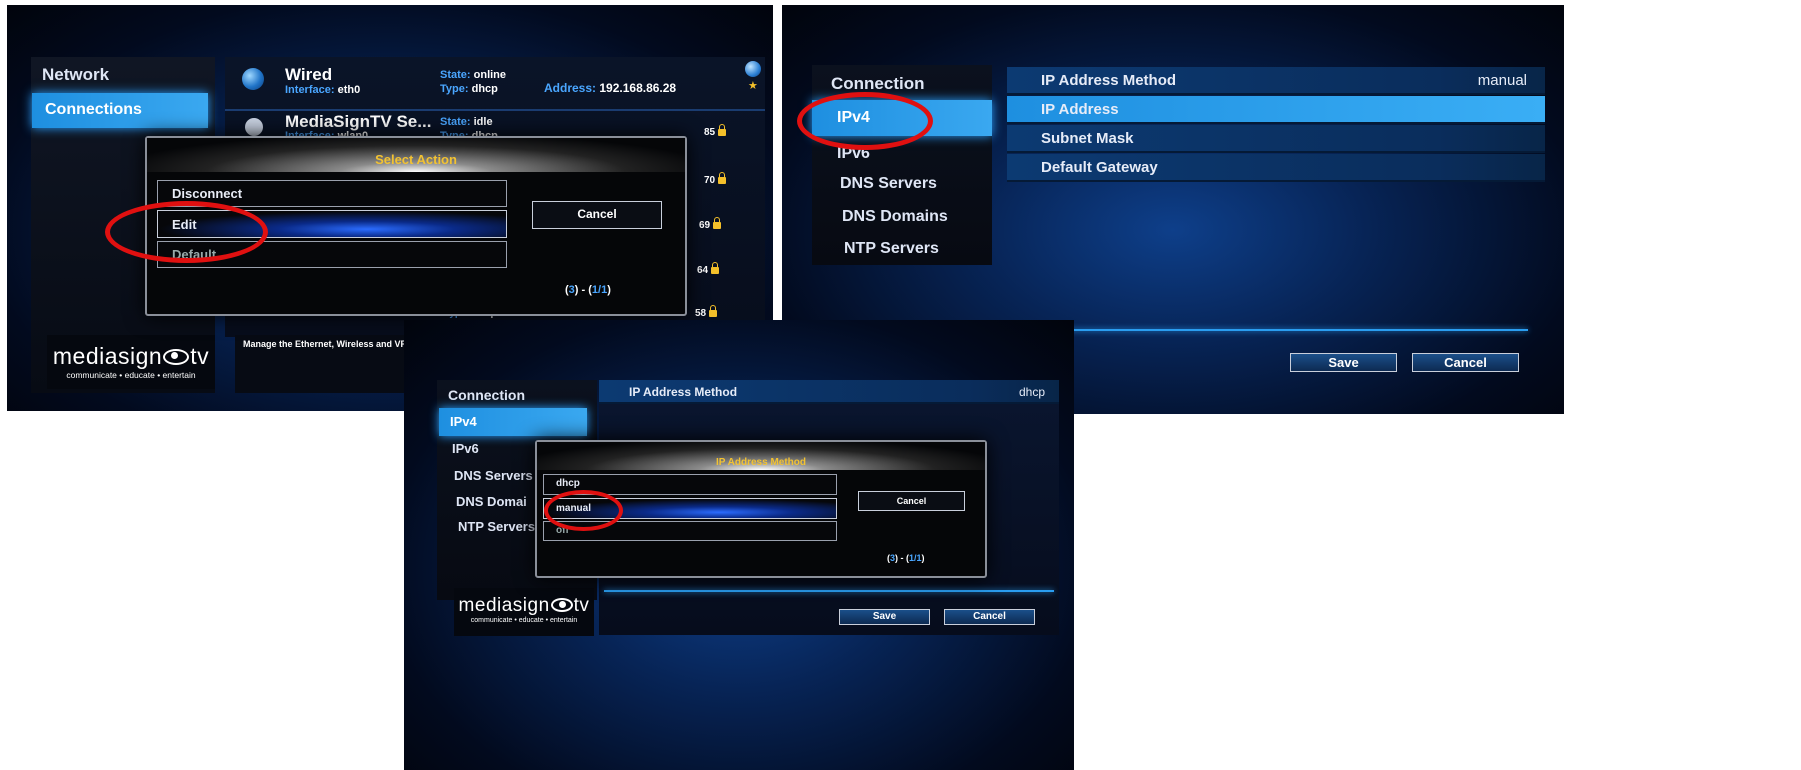 The width and height of the screenshot is (1801, 770). What do you see at coordinates (829, 392) in the screenshot?
I see `row-ip-address-method: IP Address Method dhcp` at bounding box center [829, 392].